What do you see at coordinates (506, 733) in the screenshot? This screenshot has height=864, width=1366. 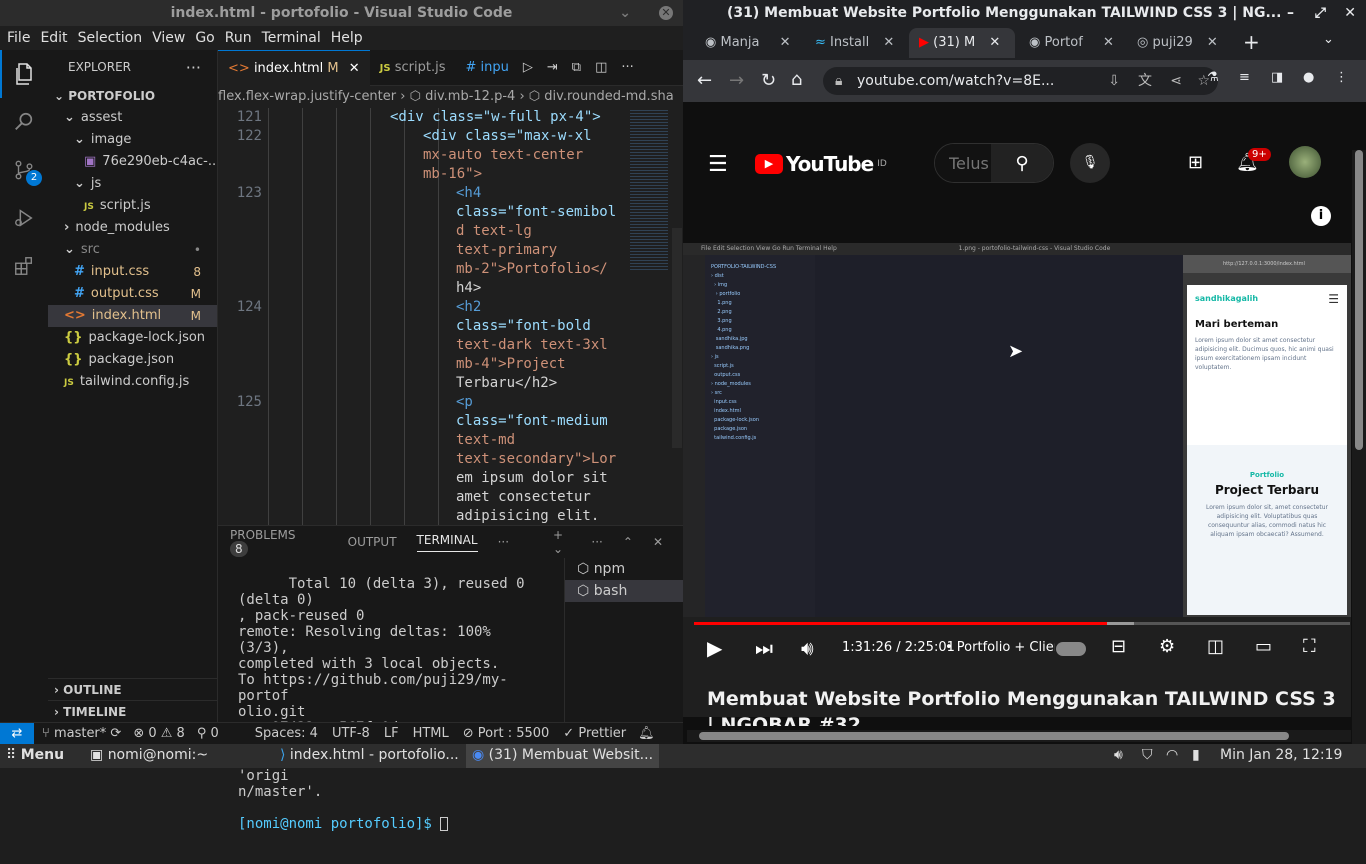 I see `live-server-status: ⊘ Port : 5500` at bounding box center [506, 733].